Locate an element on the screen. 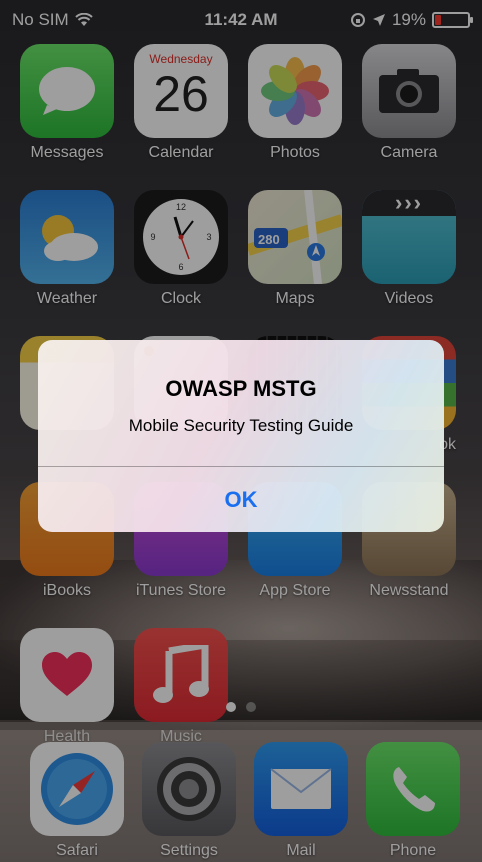 The height and width of the screenshot is (862, 482). alert-ok-button: OK is located at coordinates (241, 499).